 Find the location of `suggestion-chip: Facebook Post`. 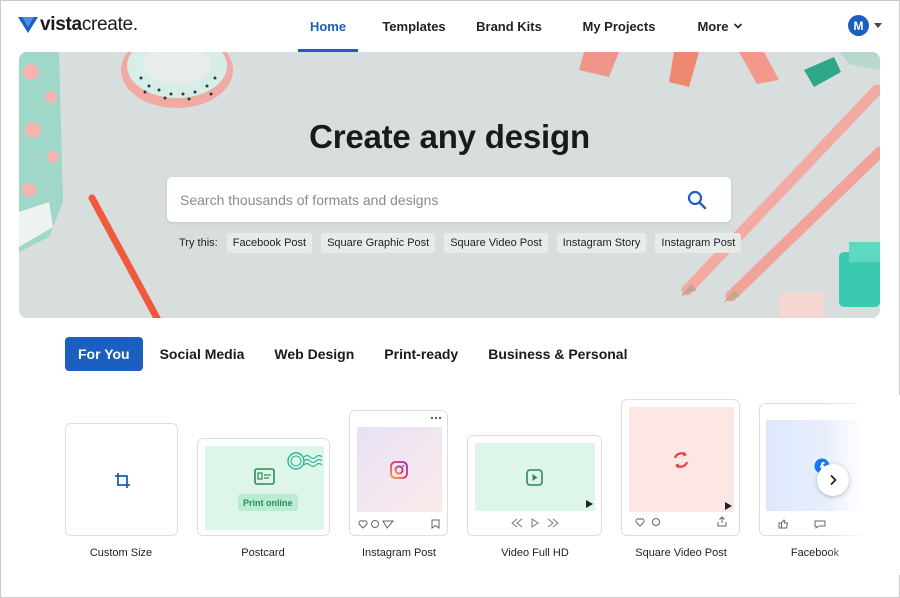

suggestion-chip: Facebook Post is located at coordinates (269, 243).